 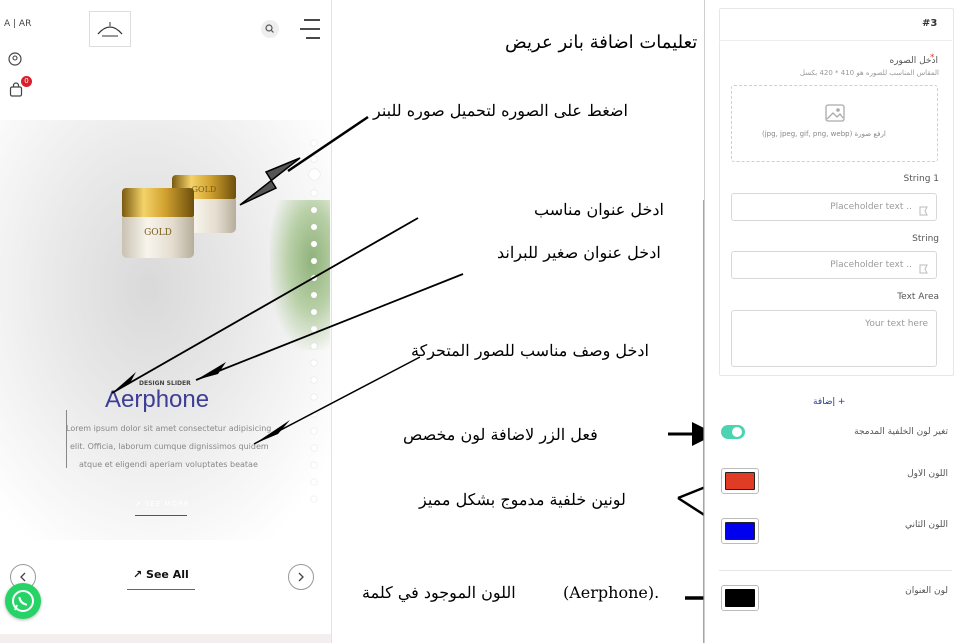 What do you see at coordinates (530, 350) in the screenshot?
I see `description-hint: ادخل وصف مناسب للصور المتحركة` at bounding box center [530, 350].